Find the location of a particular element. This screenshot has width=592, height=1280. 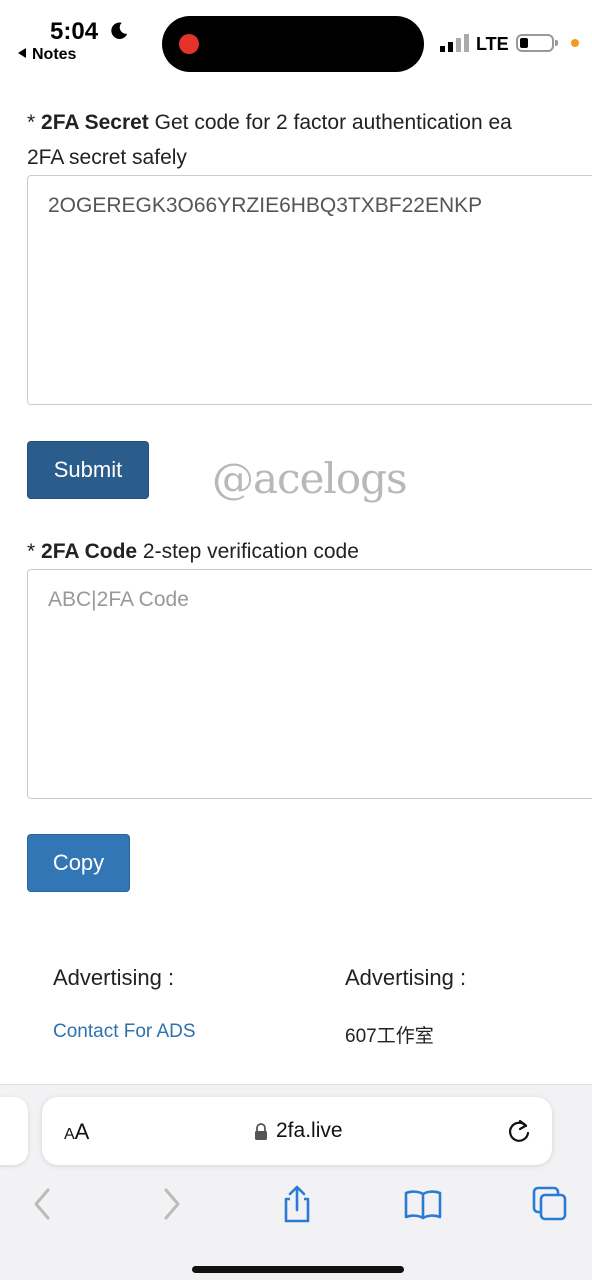

url-domain: 2fa.live is located at coordinates (309, 1130).